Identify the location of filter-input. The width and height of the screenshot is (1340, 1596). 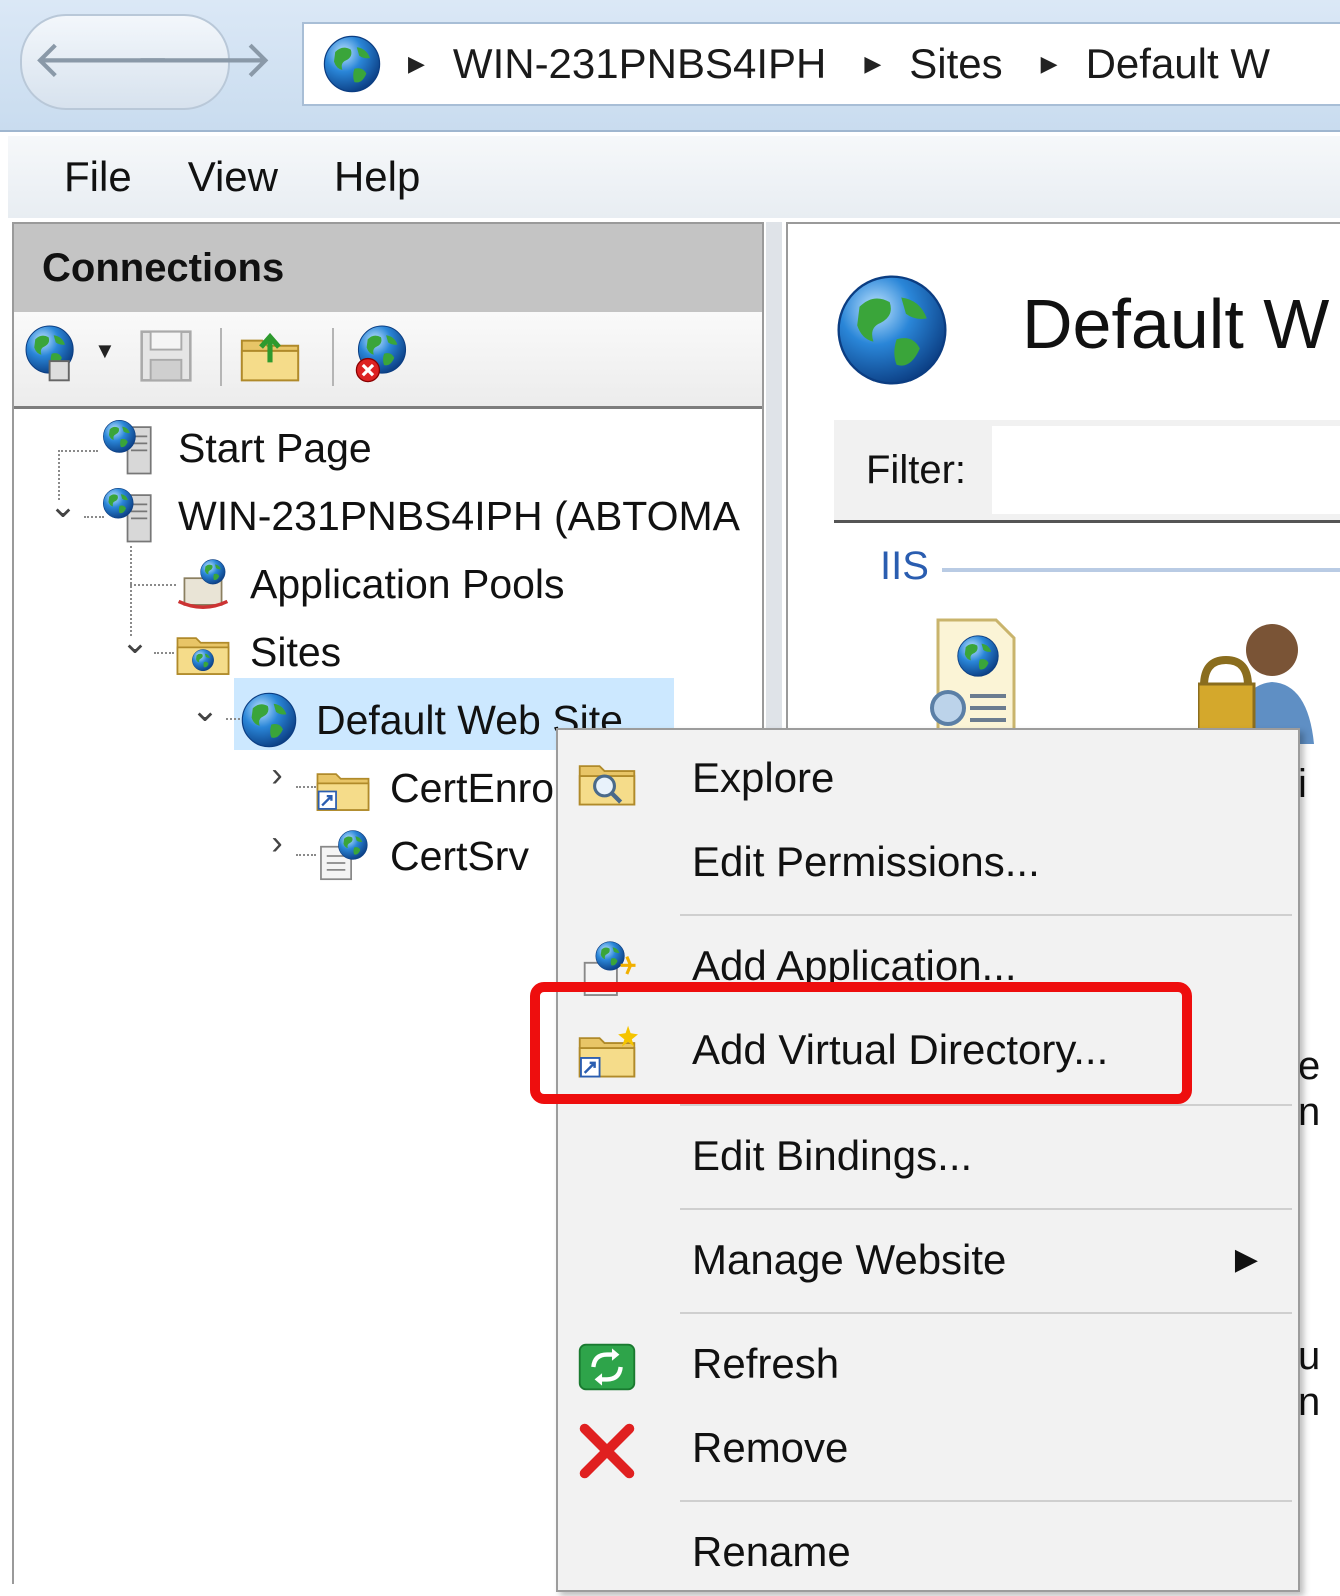
(1166, 470).